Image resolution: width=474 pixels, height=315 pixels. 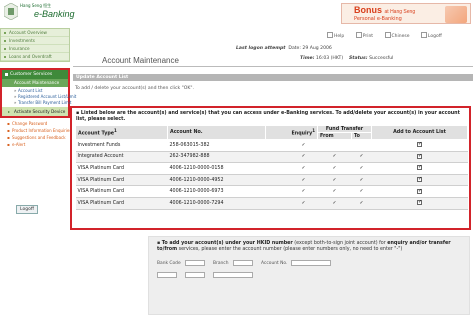 What do you see at coordinates (334, 145) in the screenshot?
I see `from-cell` at bounding box center [334, 145].